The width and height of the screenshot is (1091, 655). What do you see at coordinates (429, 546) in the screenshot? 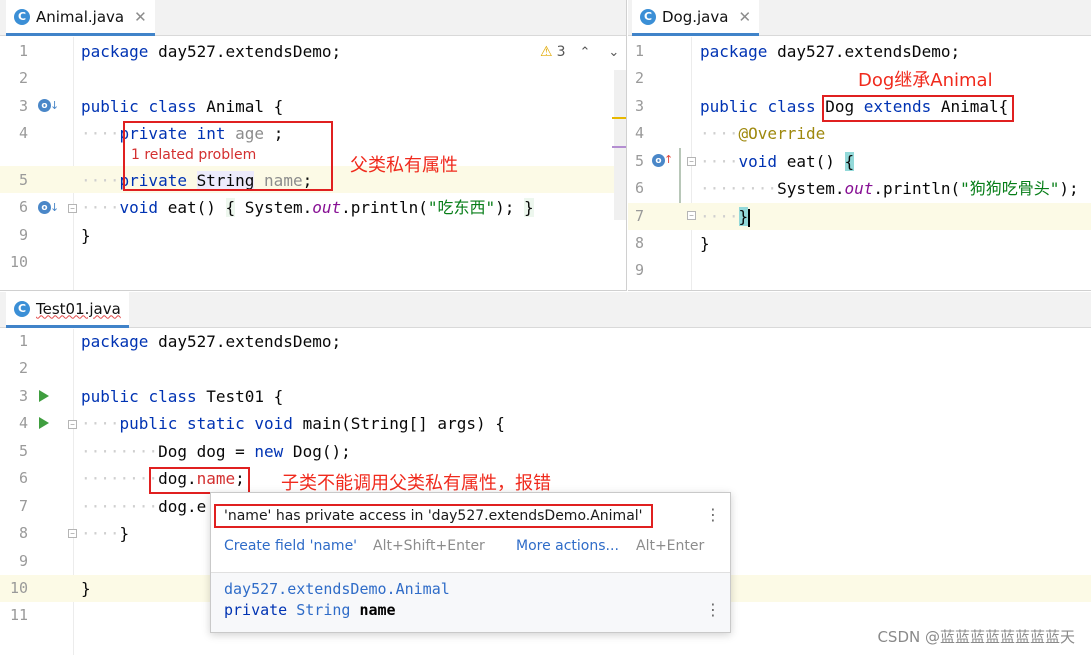
I see `create-field-shortcut: Alt+Shift+Enter` at bounding box center [429, 546].